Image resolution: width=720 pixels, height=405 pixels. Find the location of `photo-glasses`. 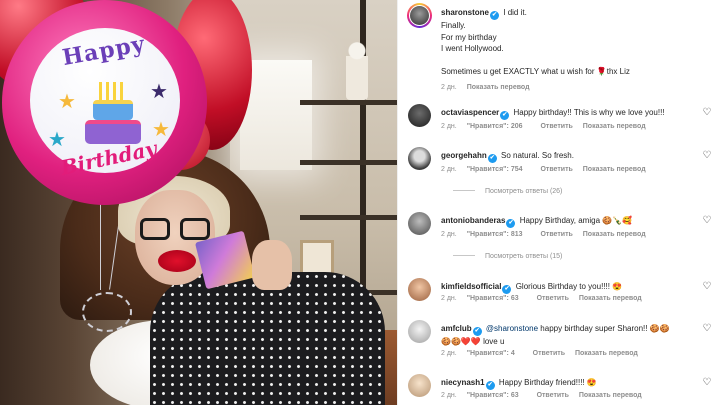

photo-glasses is located at coordinates (176, 230).